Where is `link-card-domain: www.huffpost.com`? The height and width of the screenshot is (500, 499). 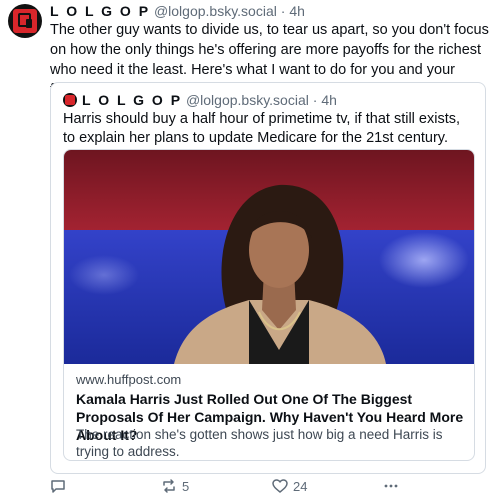 link-card-domain: www.huffpost.com is located at coordinates (129, 379).